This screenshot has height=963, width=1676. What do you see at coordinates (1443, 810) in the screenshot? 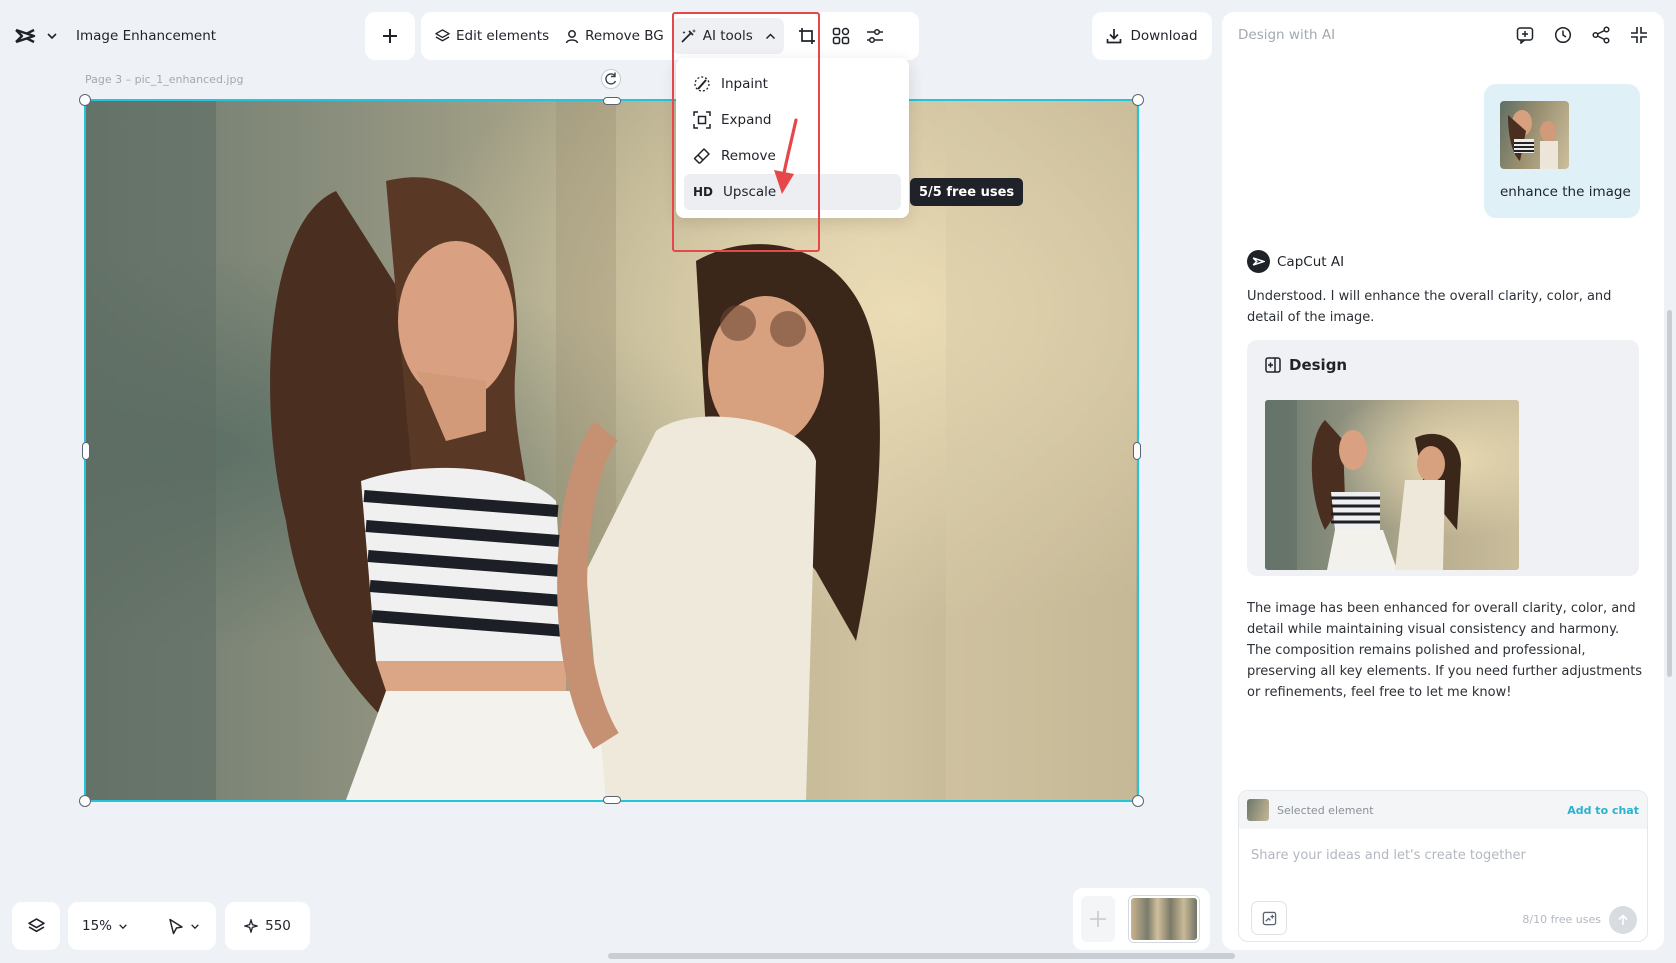
I see `selected-element-row: Selected element Add to chat` at bounding box center [1443, 810].